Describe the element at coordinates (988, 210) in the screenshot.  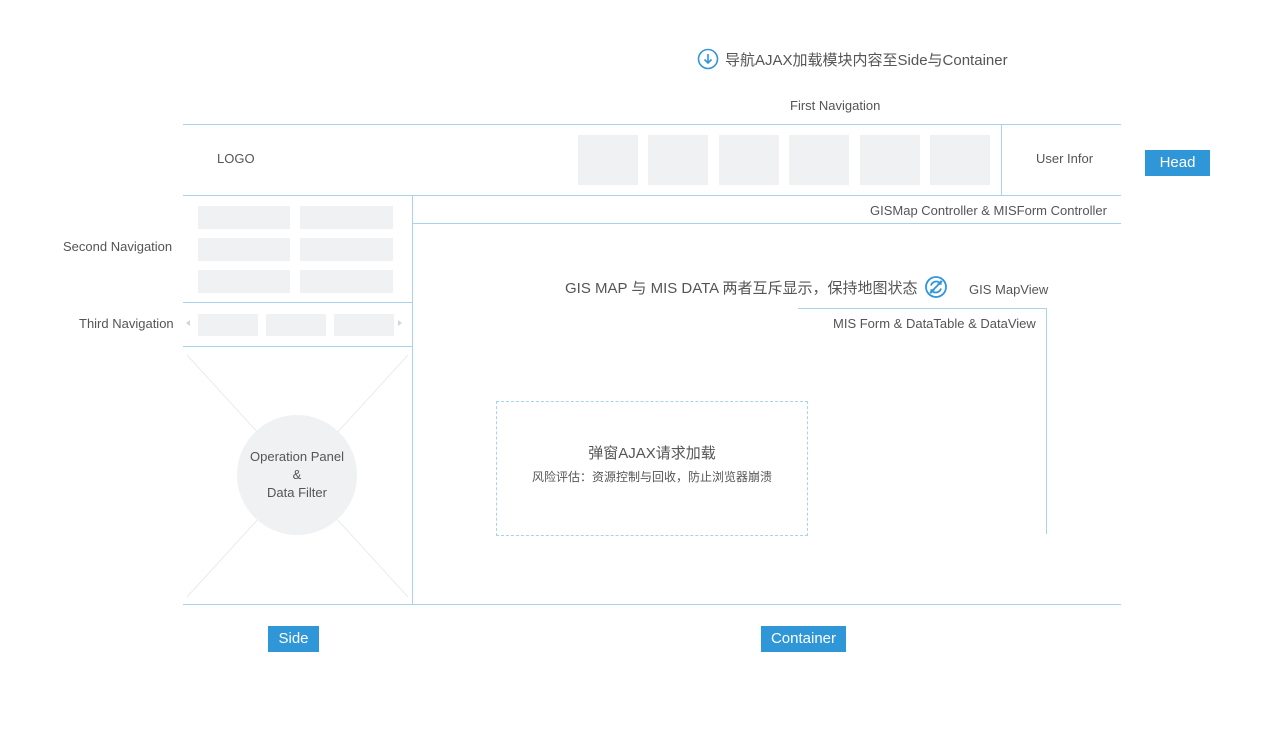
I see `controller-label: GISMap Controller & MISForm Controller` at that location.